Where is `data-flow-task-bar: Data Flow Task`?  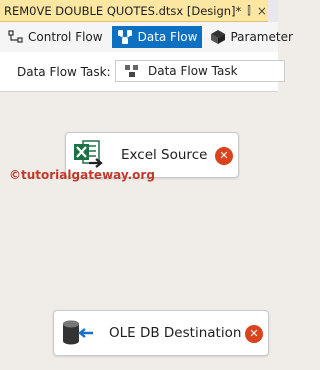 data-flow-task-bar: Data Flow Task is located at coordinates (142, 72).